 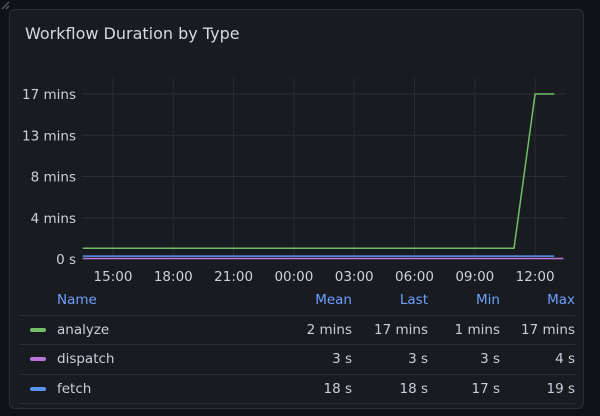 I want to click on x-tick-label: 15:00, so click(x=113, y=277).